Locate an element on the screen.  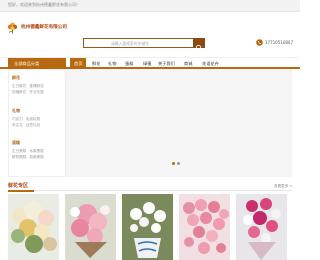
search-box: 请输入要搜索的关键字 is located at coordinates (144, 44).